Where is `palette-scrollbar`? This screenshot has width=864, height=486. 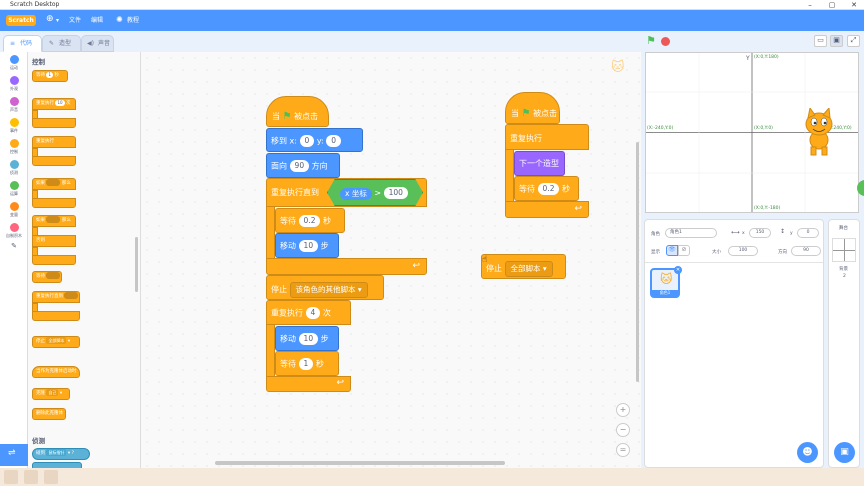
palette-scrollbar is located at coordinates (136, 264).